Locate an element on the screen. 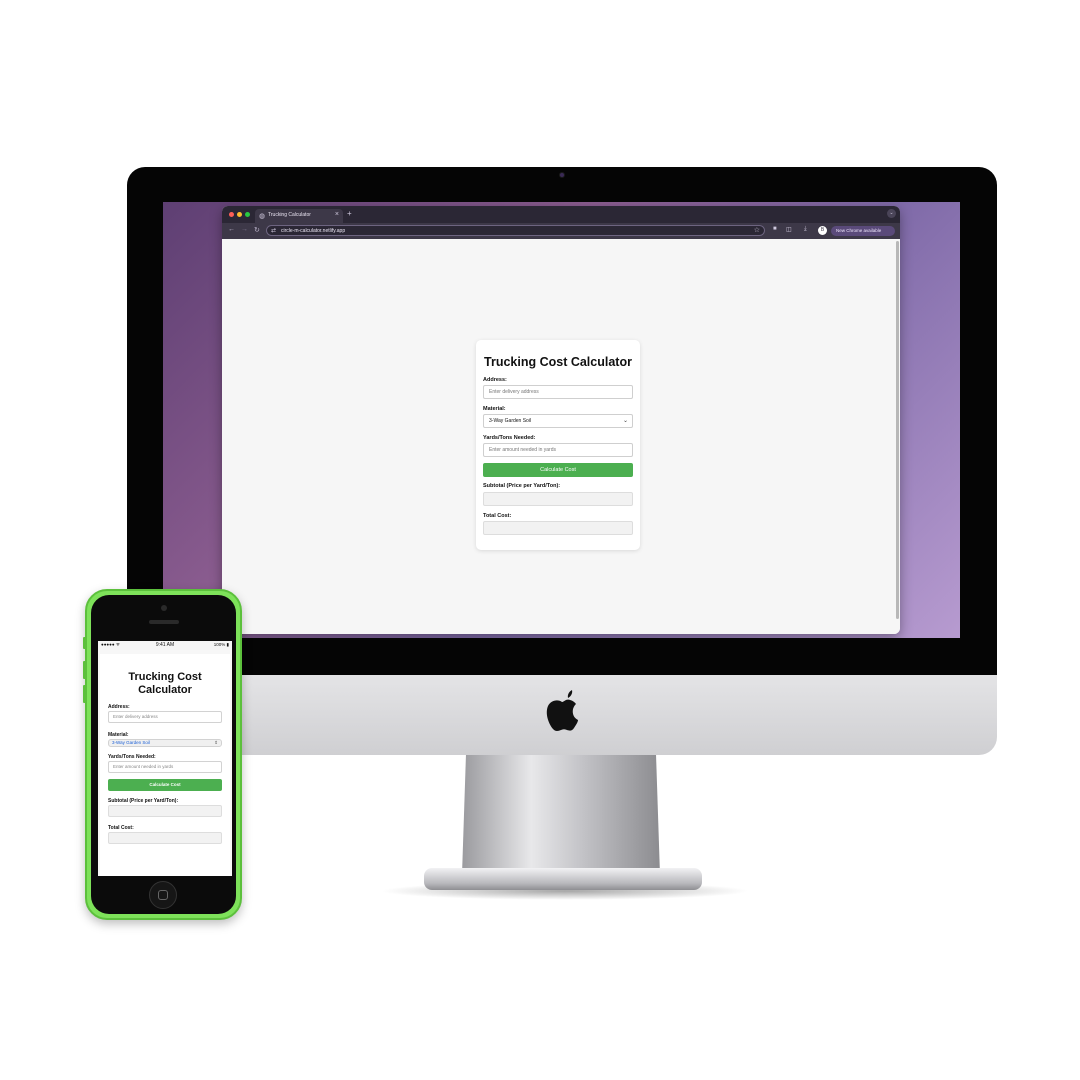 The height and width of the screenshot is (1080, 1080). status-time: 9:41 AM is located at coordinates (165, 645).